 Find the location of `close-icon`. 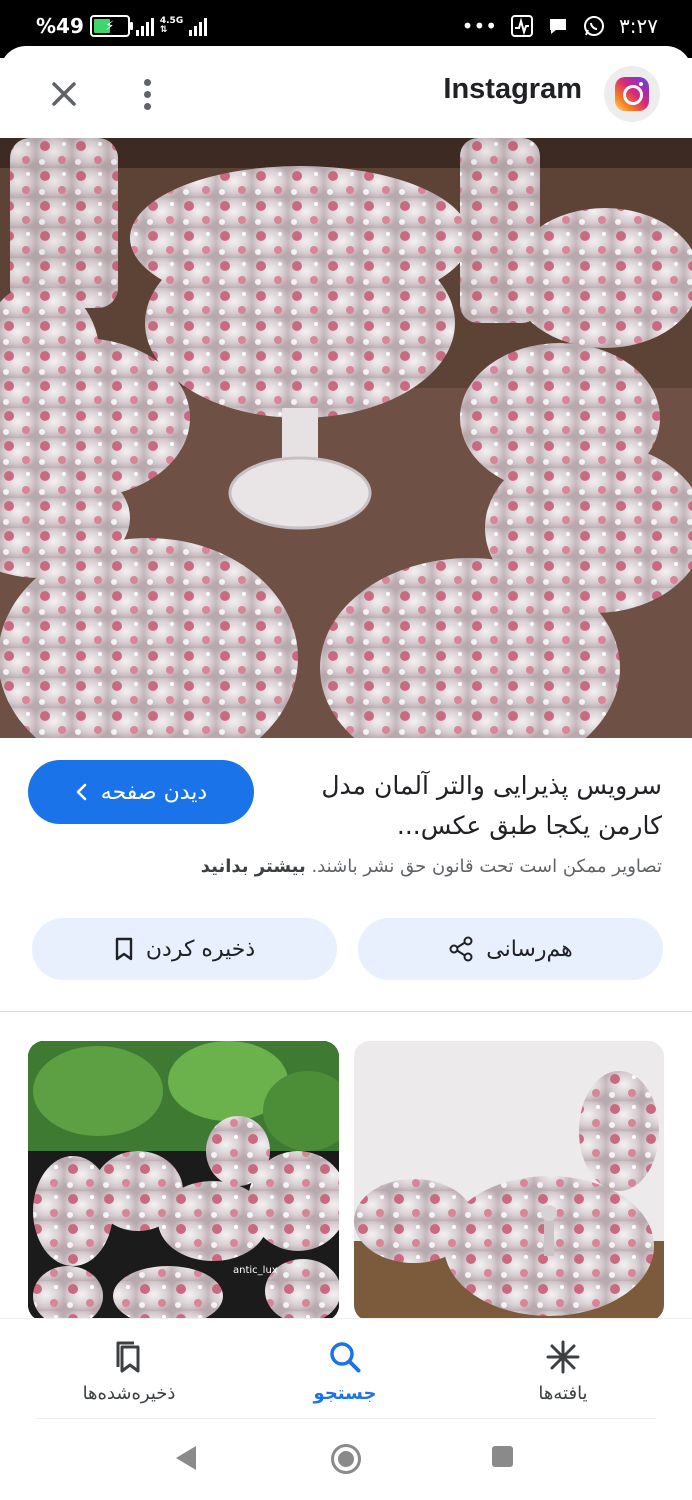

close-icon is located at coordinates (64, 94).